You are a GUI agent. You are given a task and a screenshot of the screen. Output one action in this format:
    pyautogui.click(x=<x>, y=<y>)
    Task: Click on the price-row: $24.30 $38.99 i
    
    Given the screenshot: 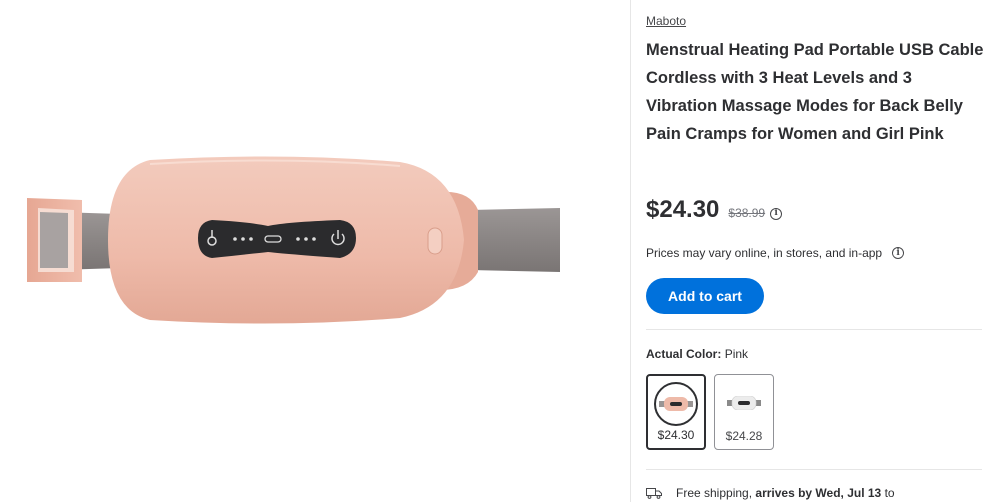 What is the action you would take?
    pyautogui.click(x=714, y=212)
    